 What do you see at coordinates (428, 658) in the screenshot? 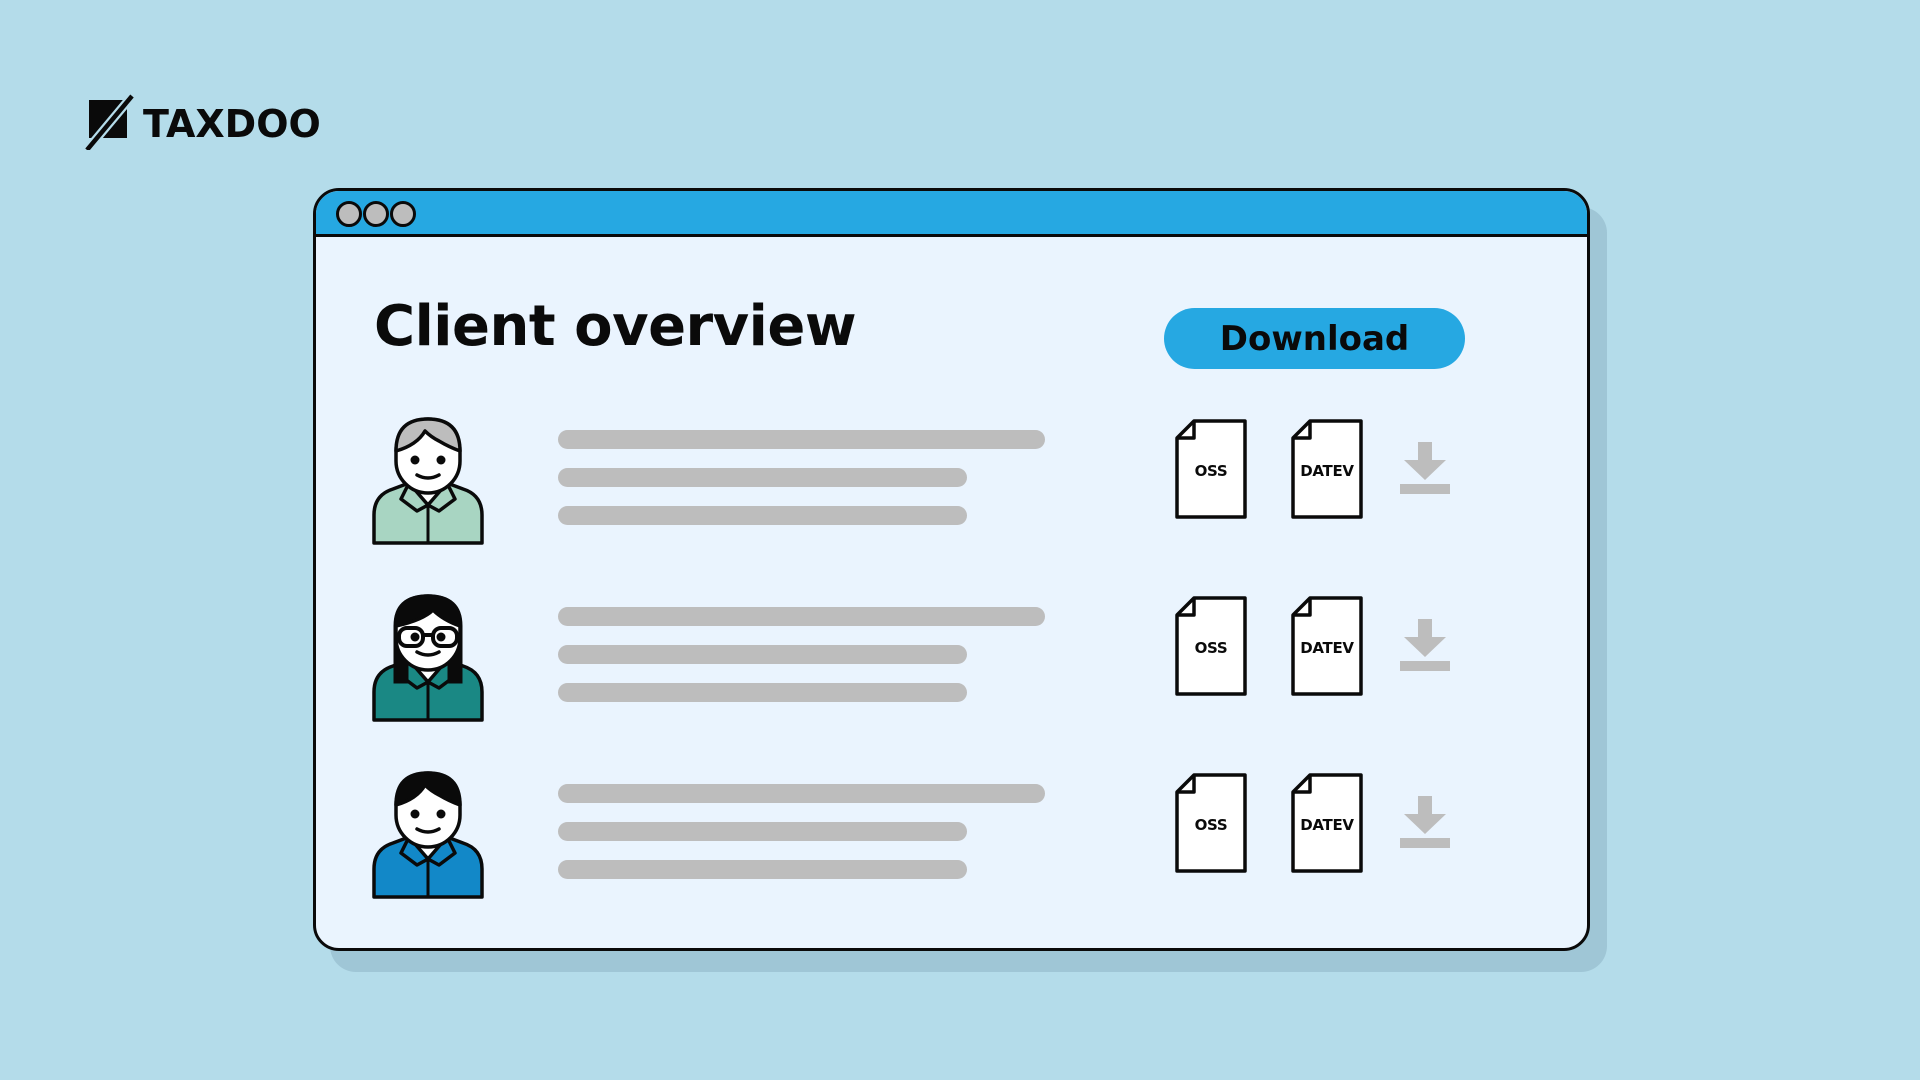
I see `avatar-woman-glasses-icon` at bounding box center [428, 658].